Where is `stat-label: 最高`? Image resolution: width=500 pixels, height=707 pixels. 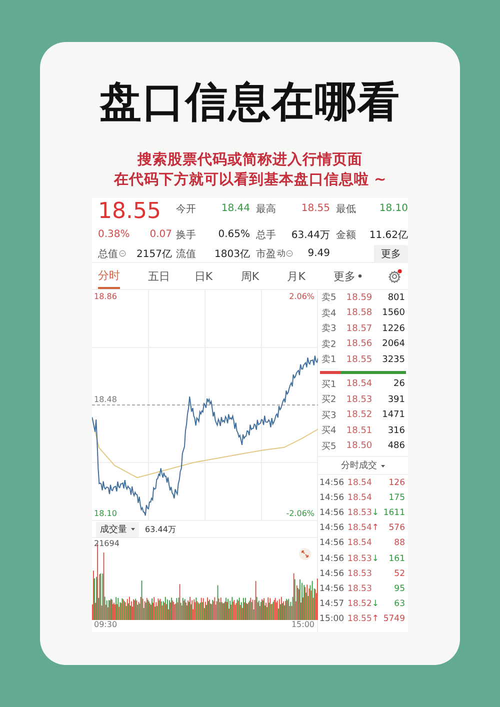 stat-label: 最高 is located at coordinates (266, 209).